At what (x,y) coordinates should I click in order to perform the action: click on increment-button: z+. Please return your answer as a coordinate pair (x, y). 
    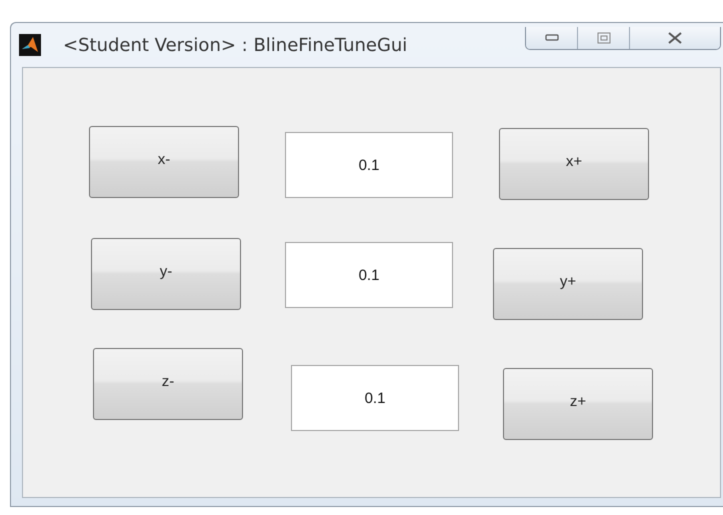
    Looking at the image, I should click on (578, 404).